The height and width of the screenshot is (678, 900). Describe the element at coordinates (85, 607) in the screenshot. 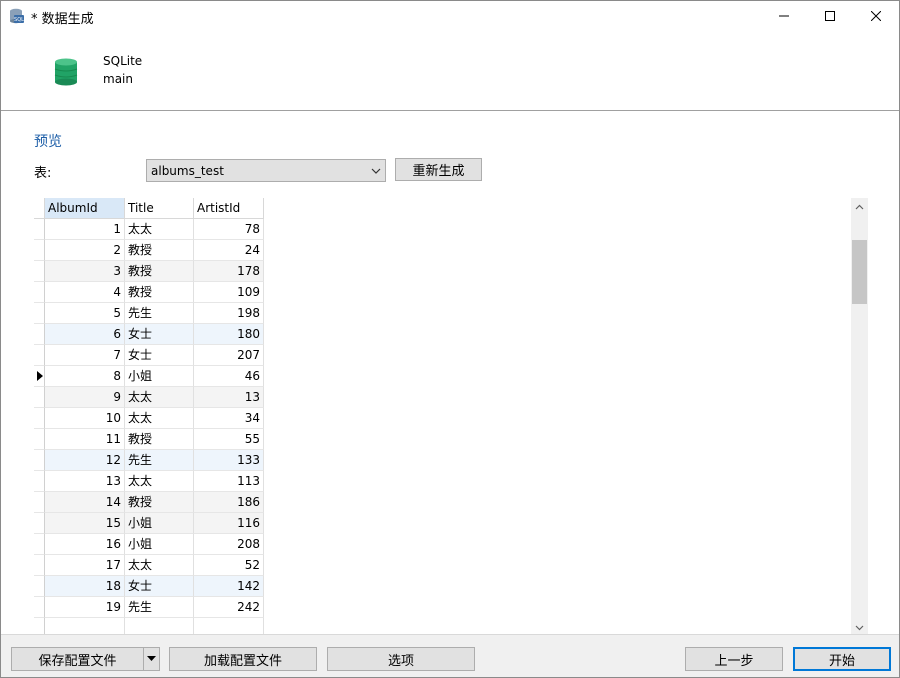

I see `cell-albumid: 19` at that location.